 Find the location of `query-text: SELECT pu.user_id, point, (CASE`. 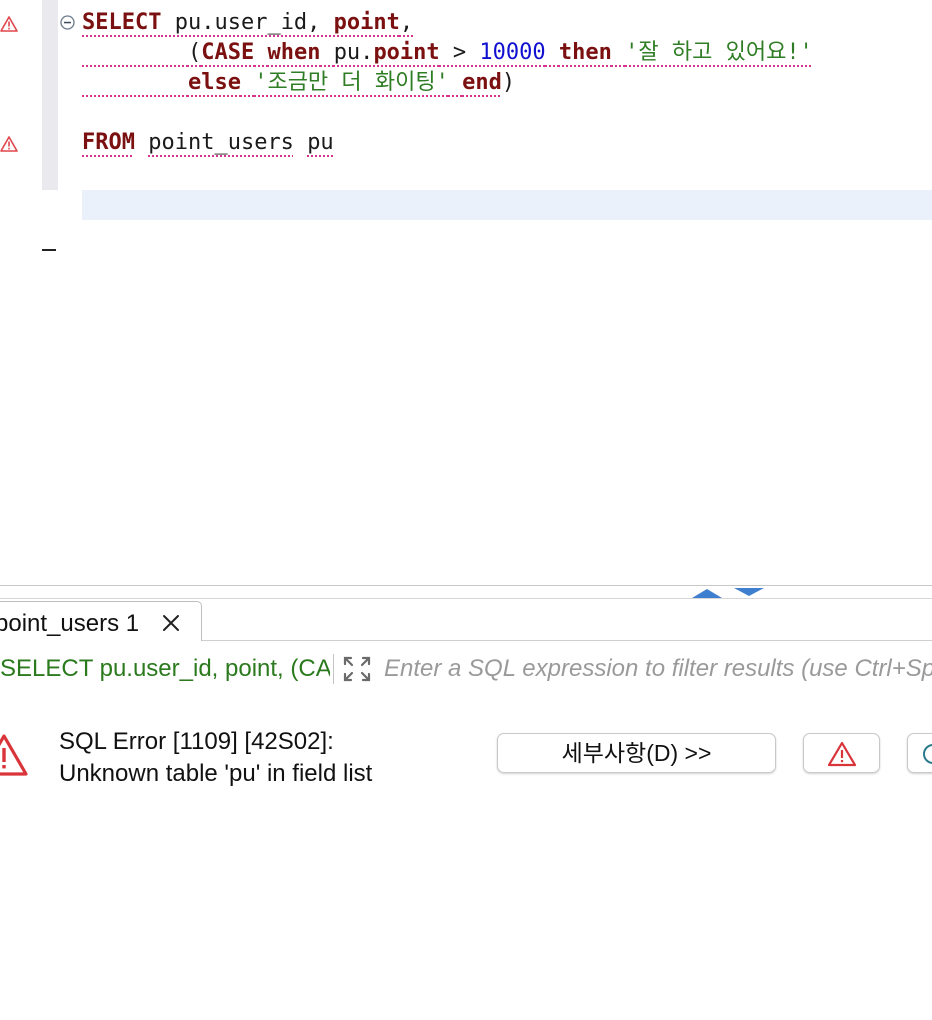

query-text: SELECT pu.user_id, point, (CASE is located at coordinates (165, 669).